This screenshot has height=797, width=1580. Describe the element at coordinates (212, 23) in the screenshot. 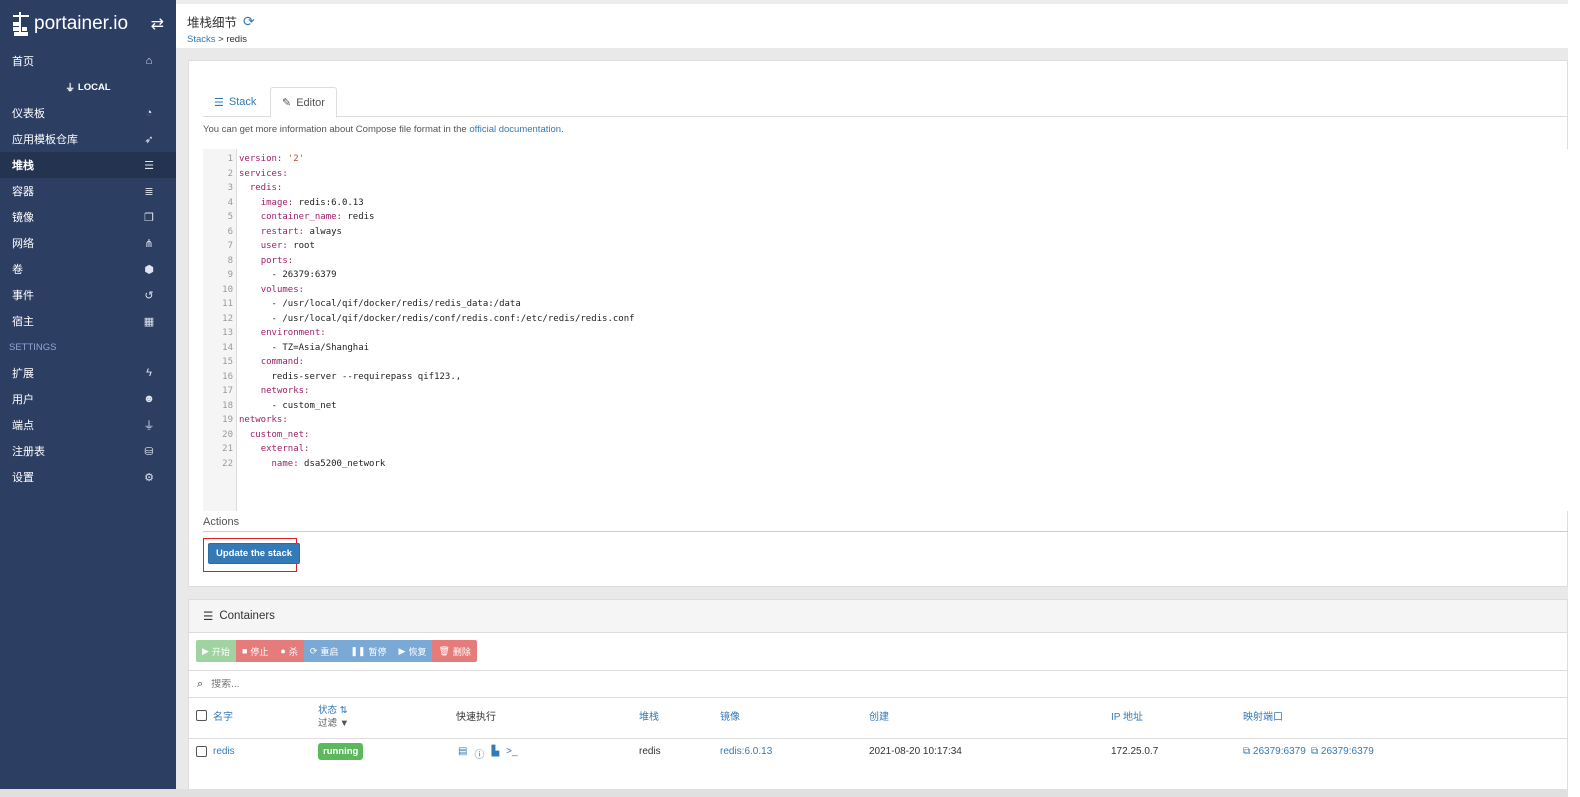

I see `page-title: 堆栈细节` at that location.